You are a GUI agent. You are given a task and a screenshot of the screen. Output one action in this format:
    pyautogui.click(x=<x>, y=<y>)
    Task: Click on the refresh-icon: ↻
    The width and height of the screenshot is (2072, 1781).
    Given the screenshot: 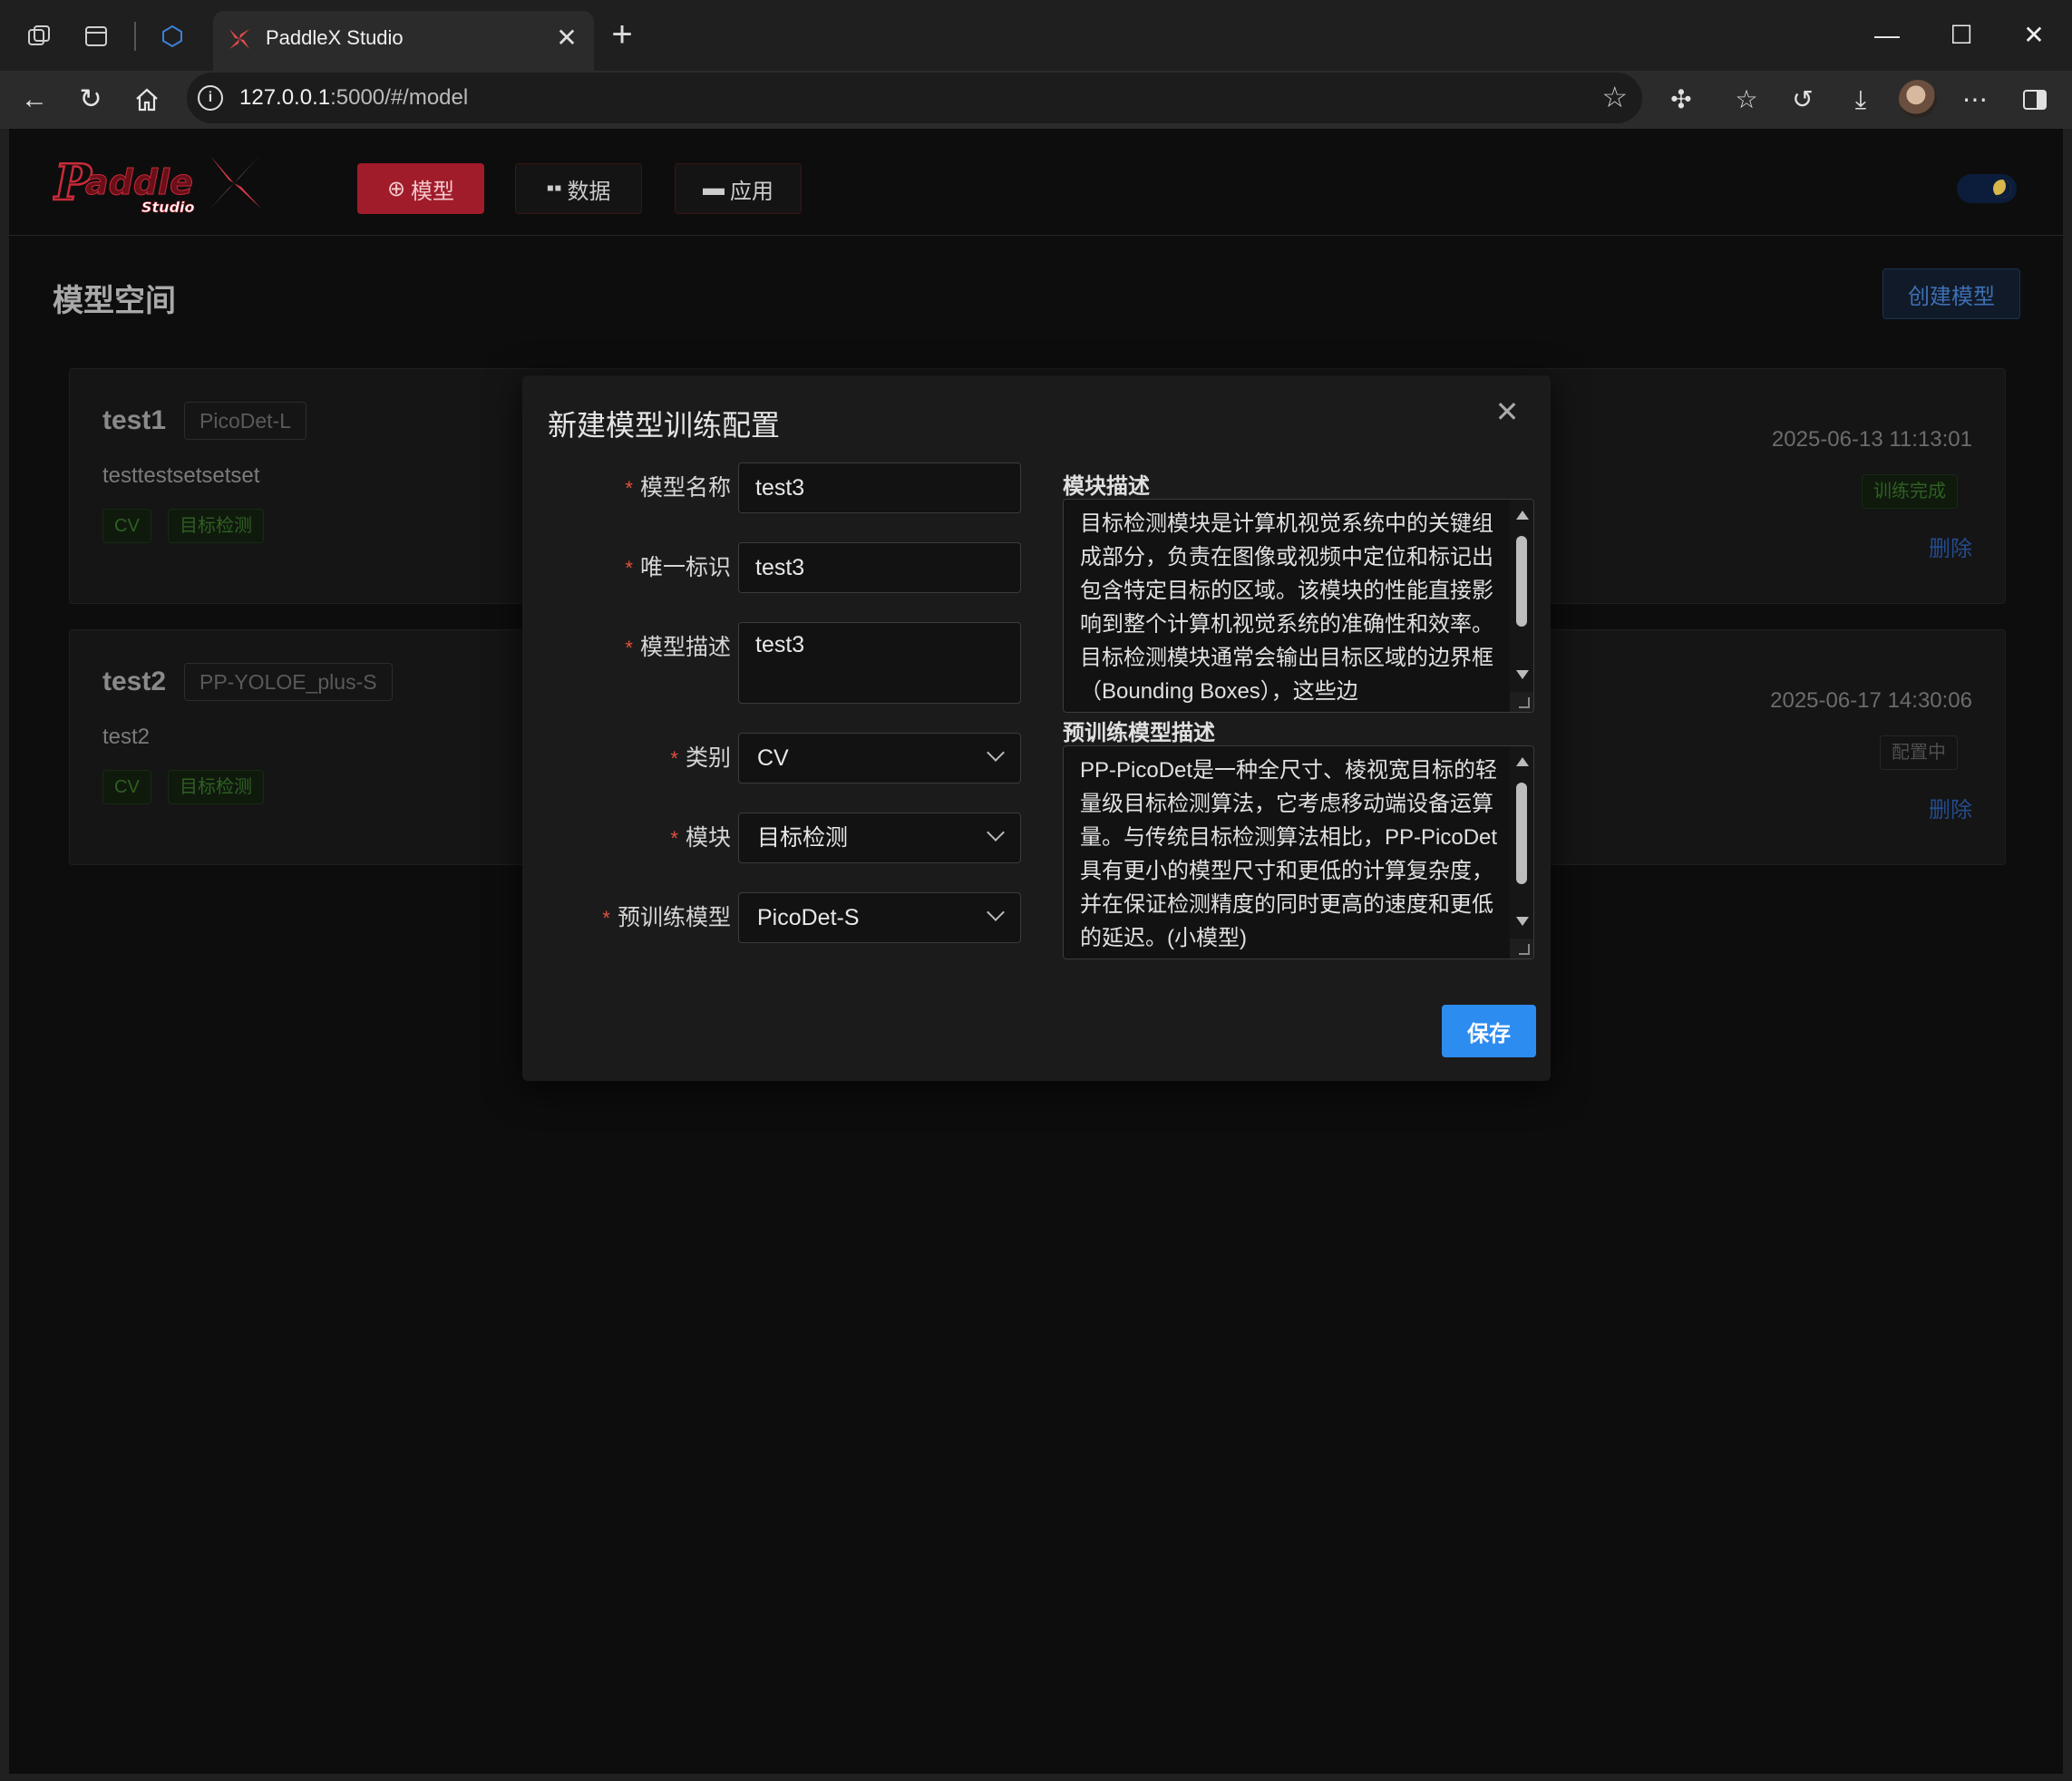 What is the action you would take?
    pyautogui.click(x=91, y=100)
    